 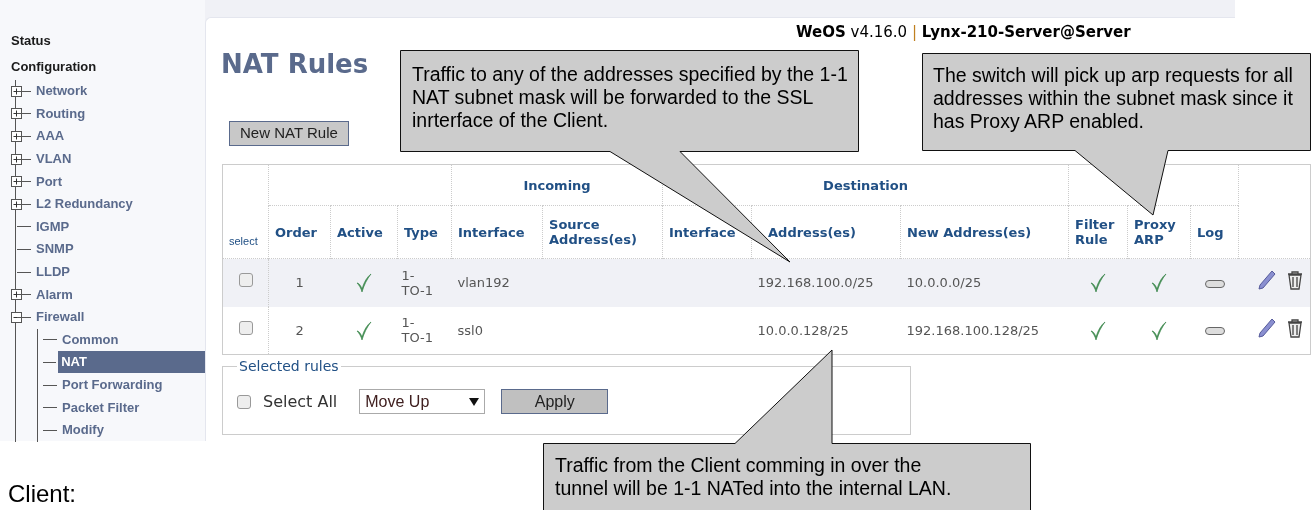 I want to click on nav-item: Common, so click(x=90, y=339).